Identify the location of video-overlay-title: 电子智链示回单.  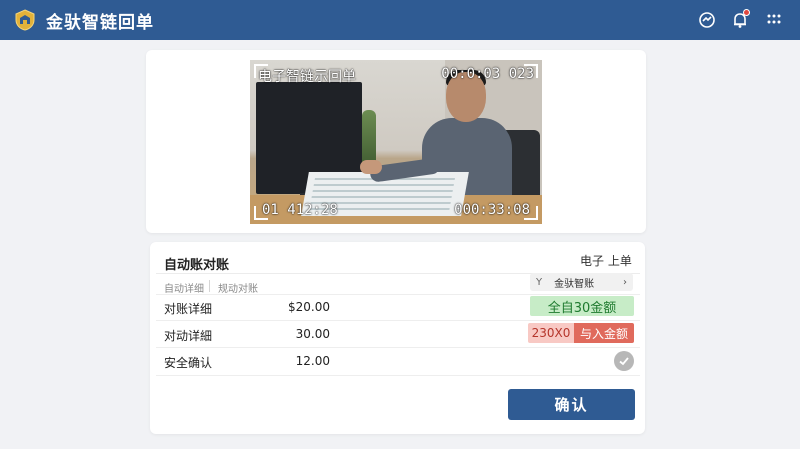
(307, 77).